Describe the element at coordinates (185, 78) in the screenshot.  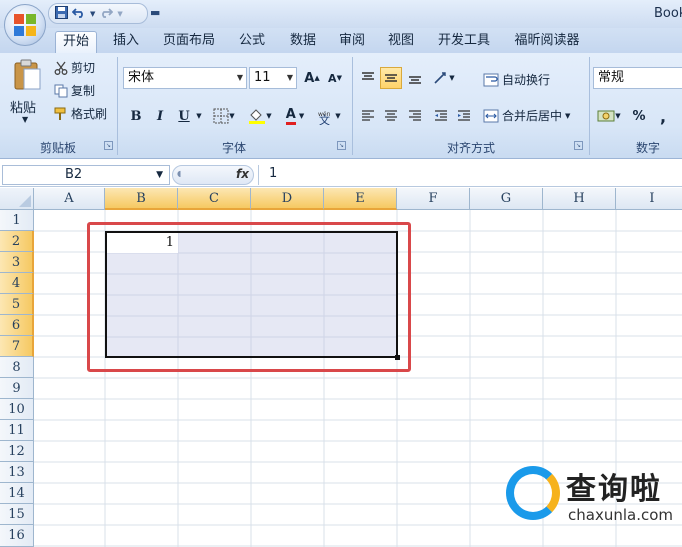
I see `font-name-combo: 宋体 ▼` at that location.